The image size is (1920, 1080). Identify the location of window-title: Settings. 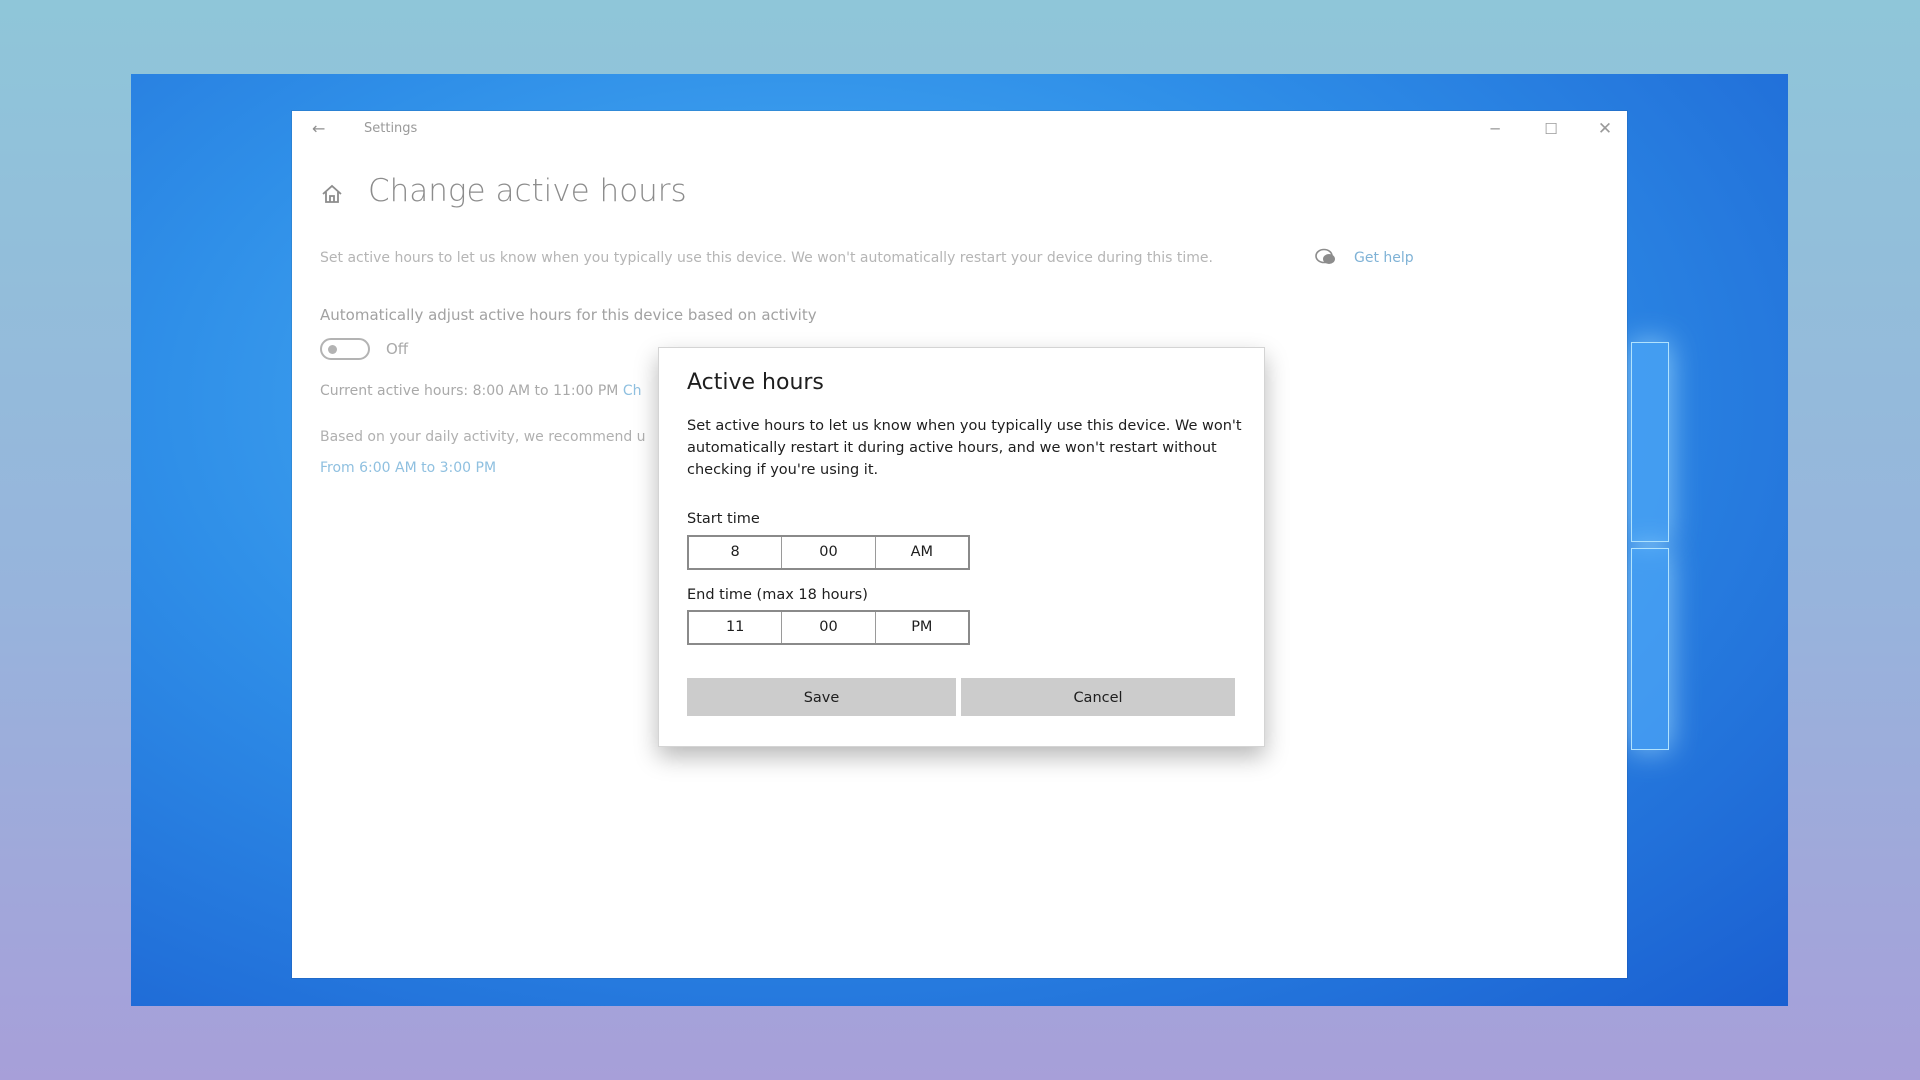
(391, 128).